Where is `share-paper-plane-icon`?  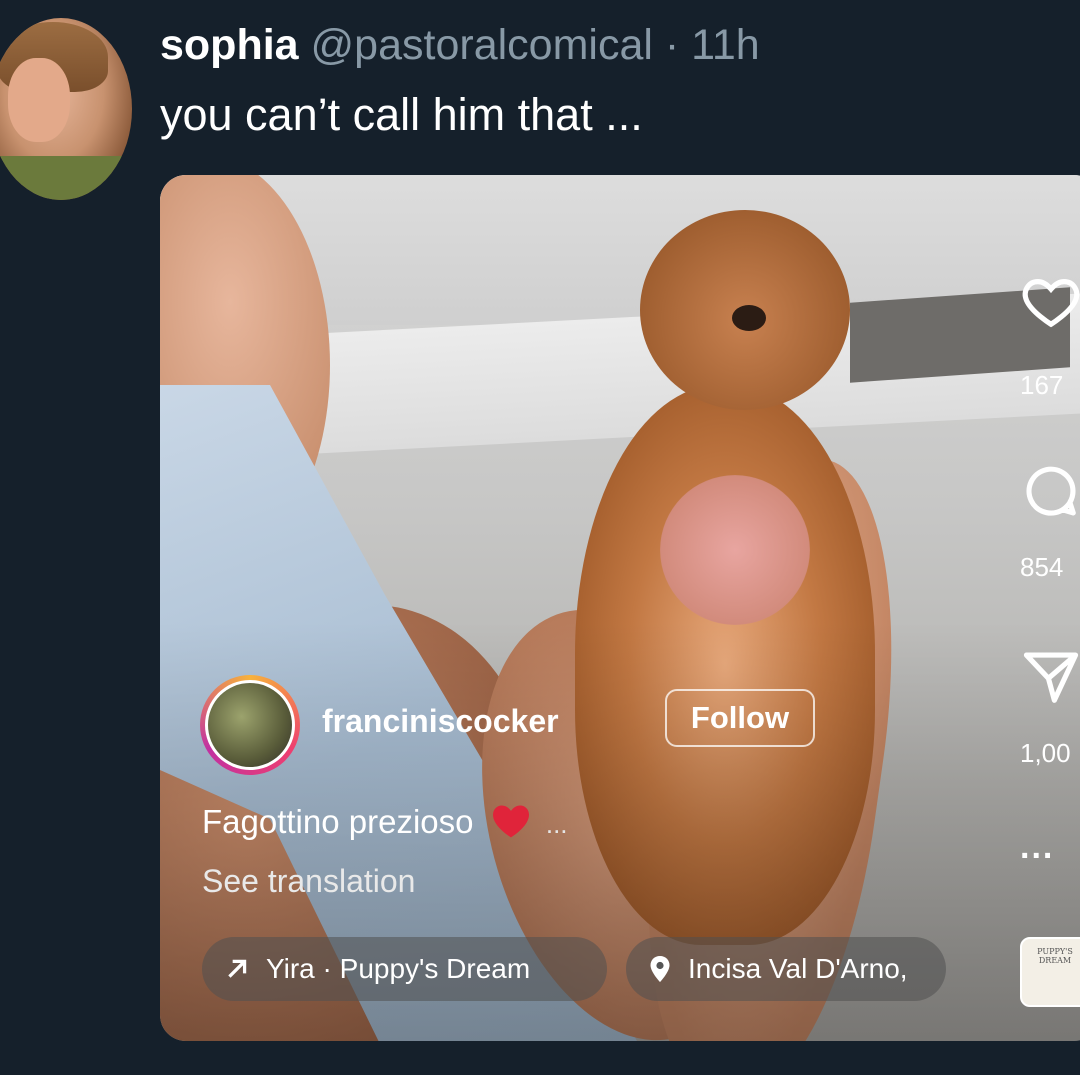 share-paper-plane-icon is located at coordinates (1050, 677).